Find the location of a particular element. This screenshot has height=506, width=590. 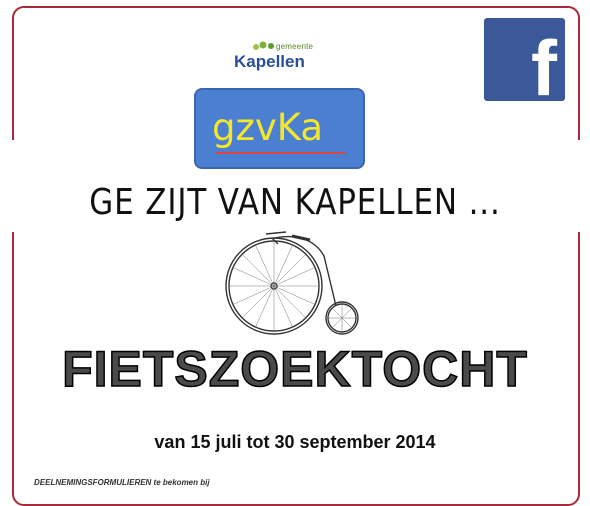

event-dates: van 15 juli tot 30 september 2014 is located at coordinates (295, 442).